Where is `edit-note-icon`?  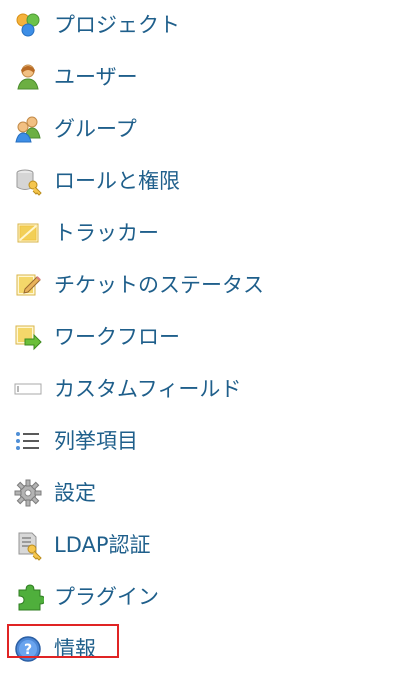
edit-note-icon is located at coordinates (28, 285).